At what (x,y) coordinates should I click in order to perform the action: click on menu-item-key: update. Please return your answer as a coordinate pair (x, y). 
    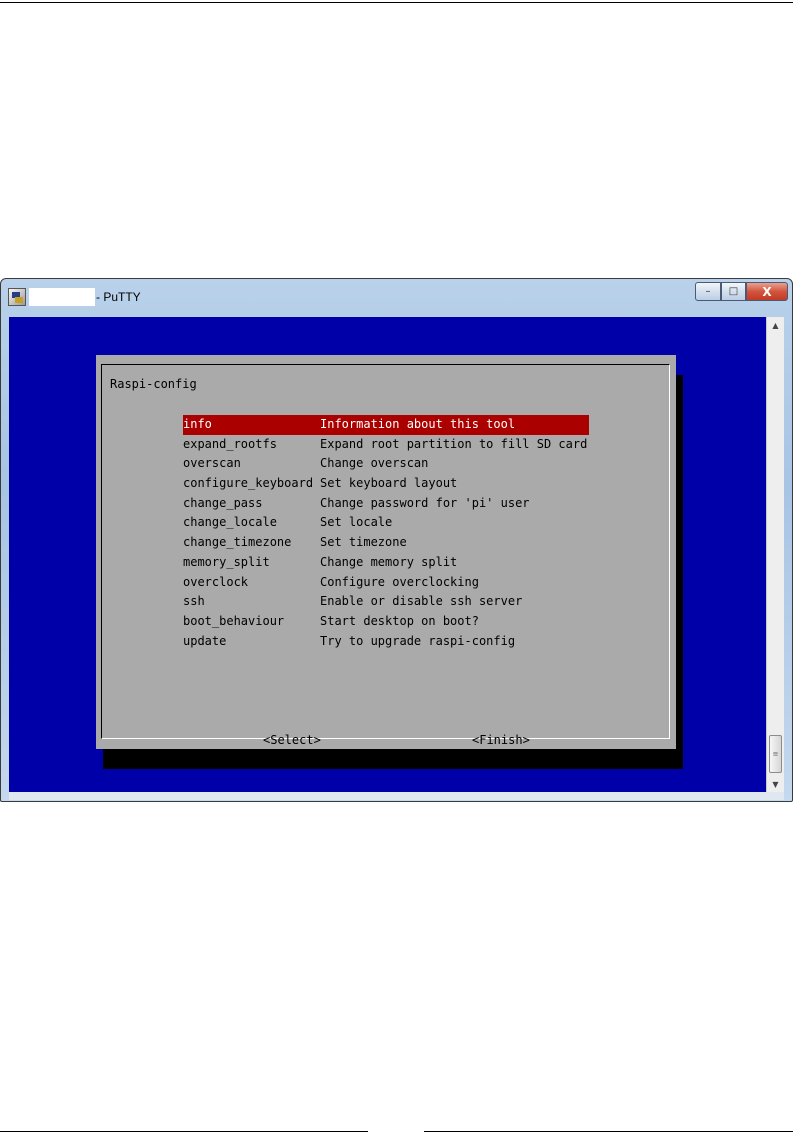
    Looking at the image, I should click on (205, 640).